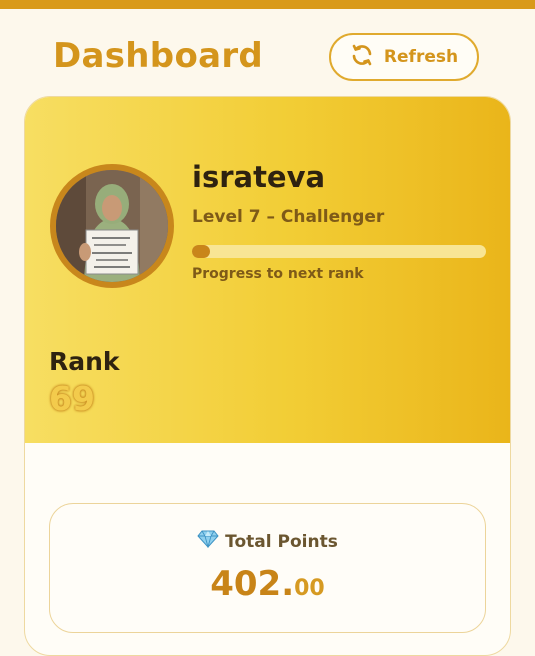  What do you see at coordinates (84, 361) in the screenshot?
I see `rank-label: Rank` at bounding box center [84, 361].